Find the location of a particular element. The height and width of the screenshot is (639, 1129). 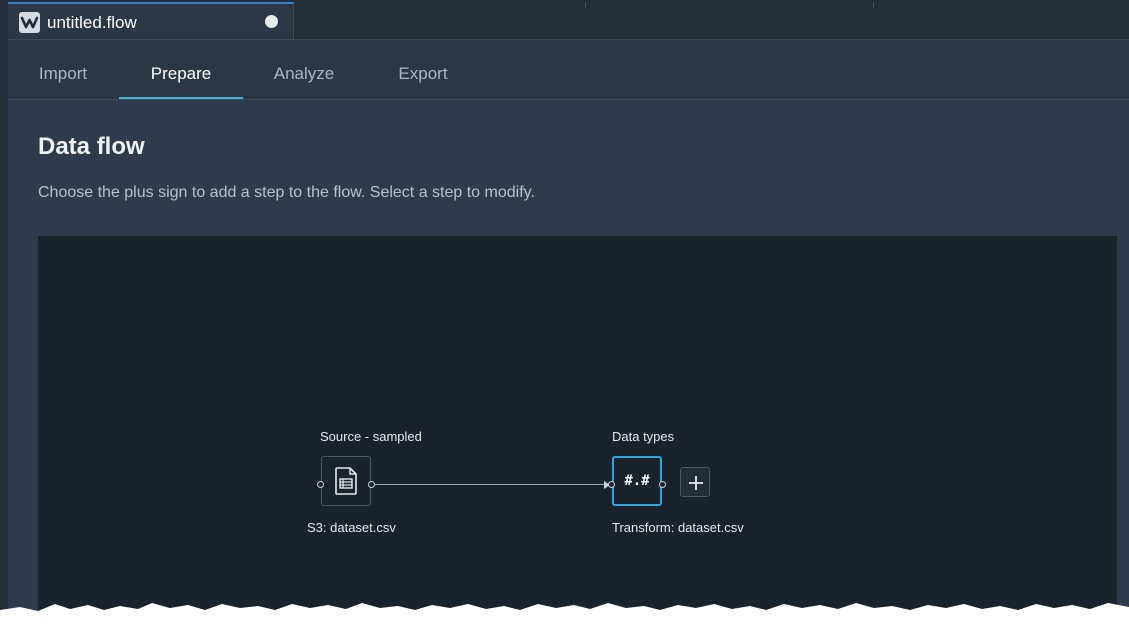

tab-import-label: Import is located at coordinates (63, 73).